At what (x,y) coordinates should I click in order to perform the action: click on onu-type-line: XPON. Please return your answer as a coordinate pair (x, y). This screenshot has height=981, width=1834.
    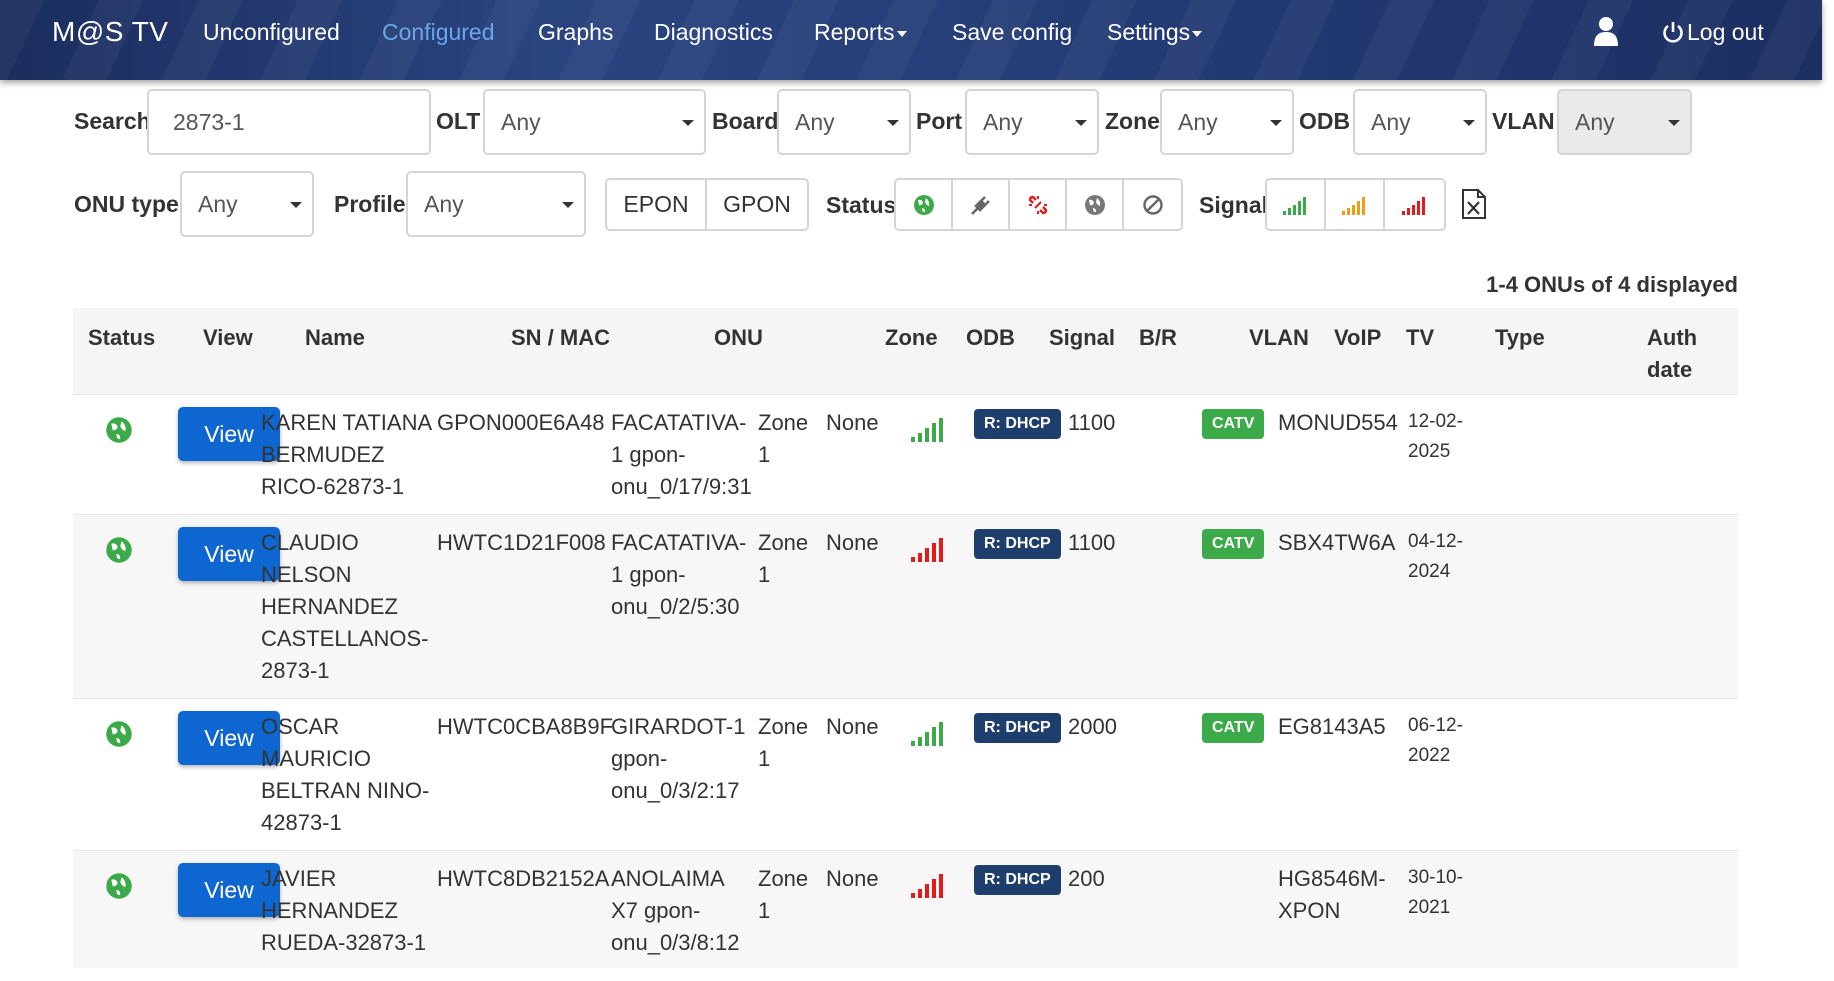
    Looking at the image, I should click on (1309, 910).